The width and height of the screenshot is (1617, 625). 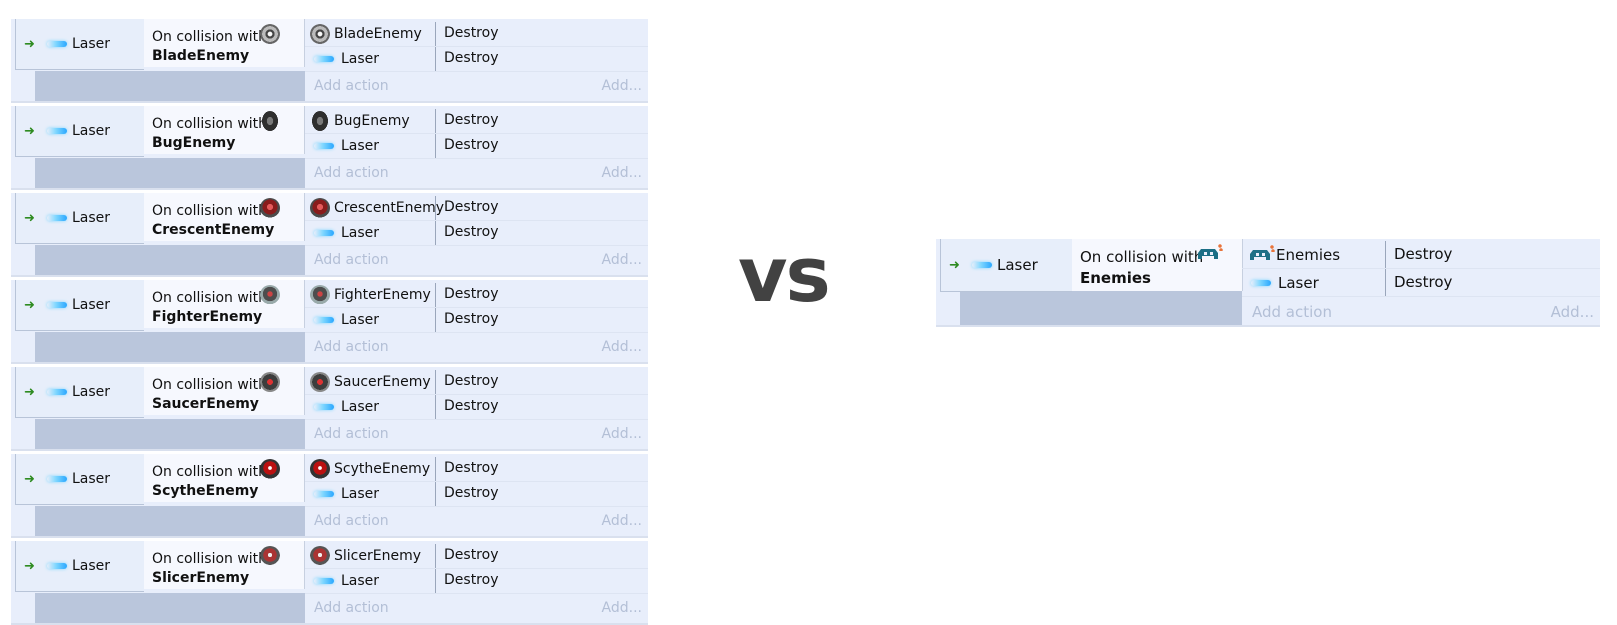 I want to click on action-object-cell: SlicerEnemy, so click(x=370, y=556).